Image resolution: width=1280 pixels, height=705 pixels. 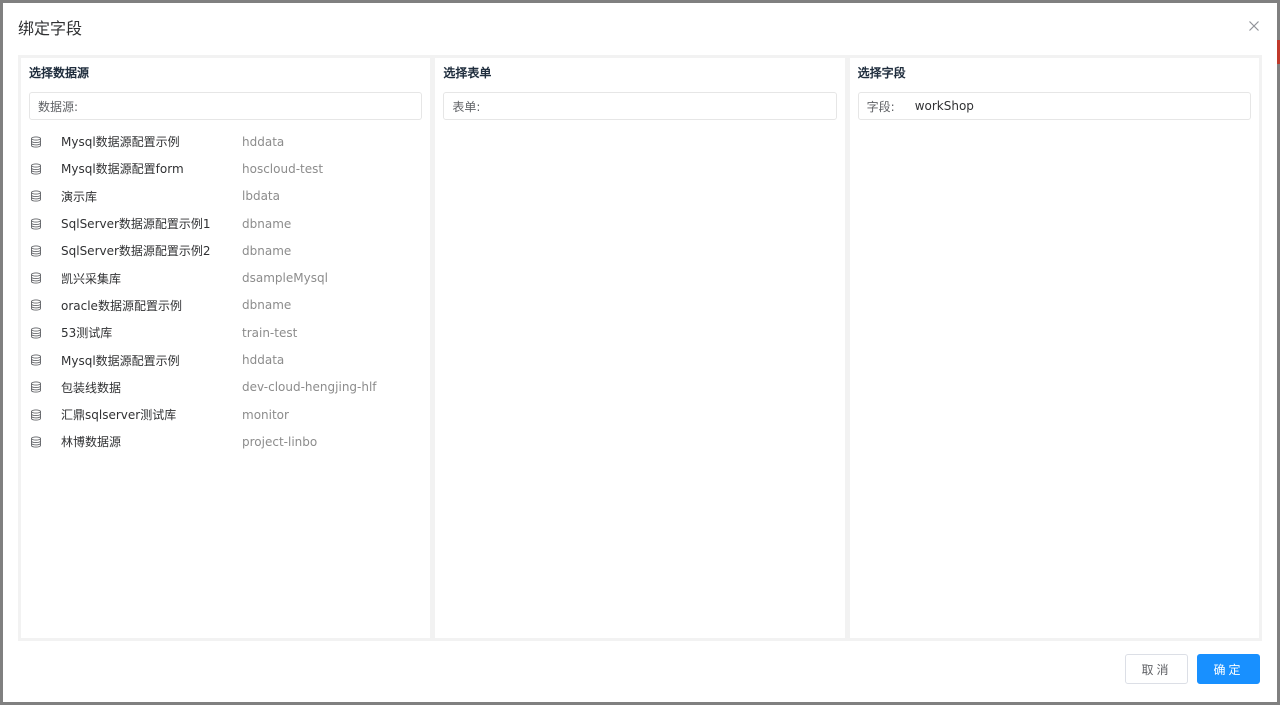 I want to click on datasource-name: SqlServer数据源配置示例1, so click(x=136, y=224).